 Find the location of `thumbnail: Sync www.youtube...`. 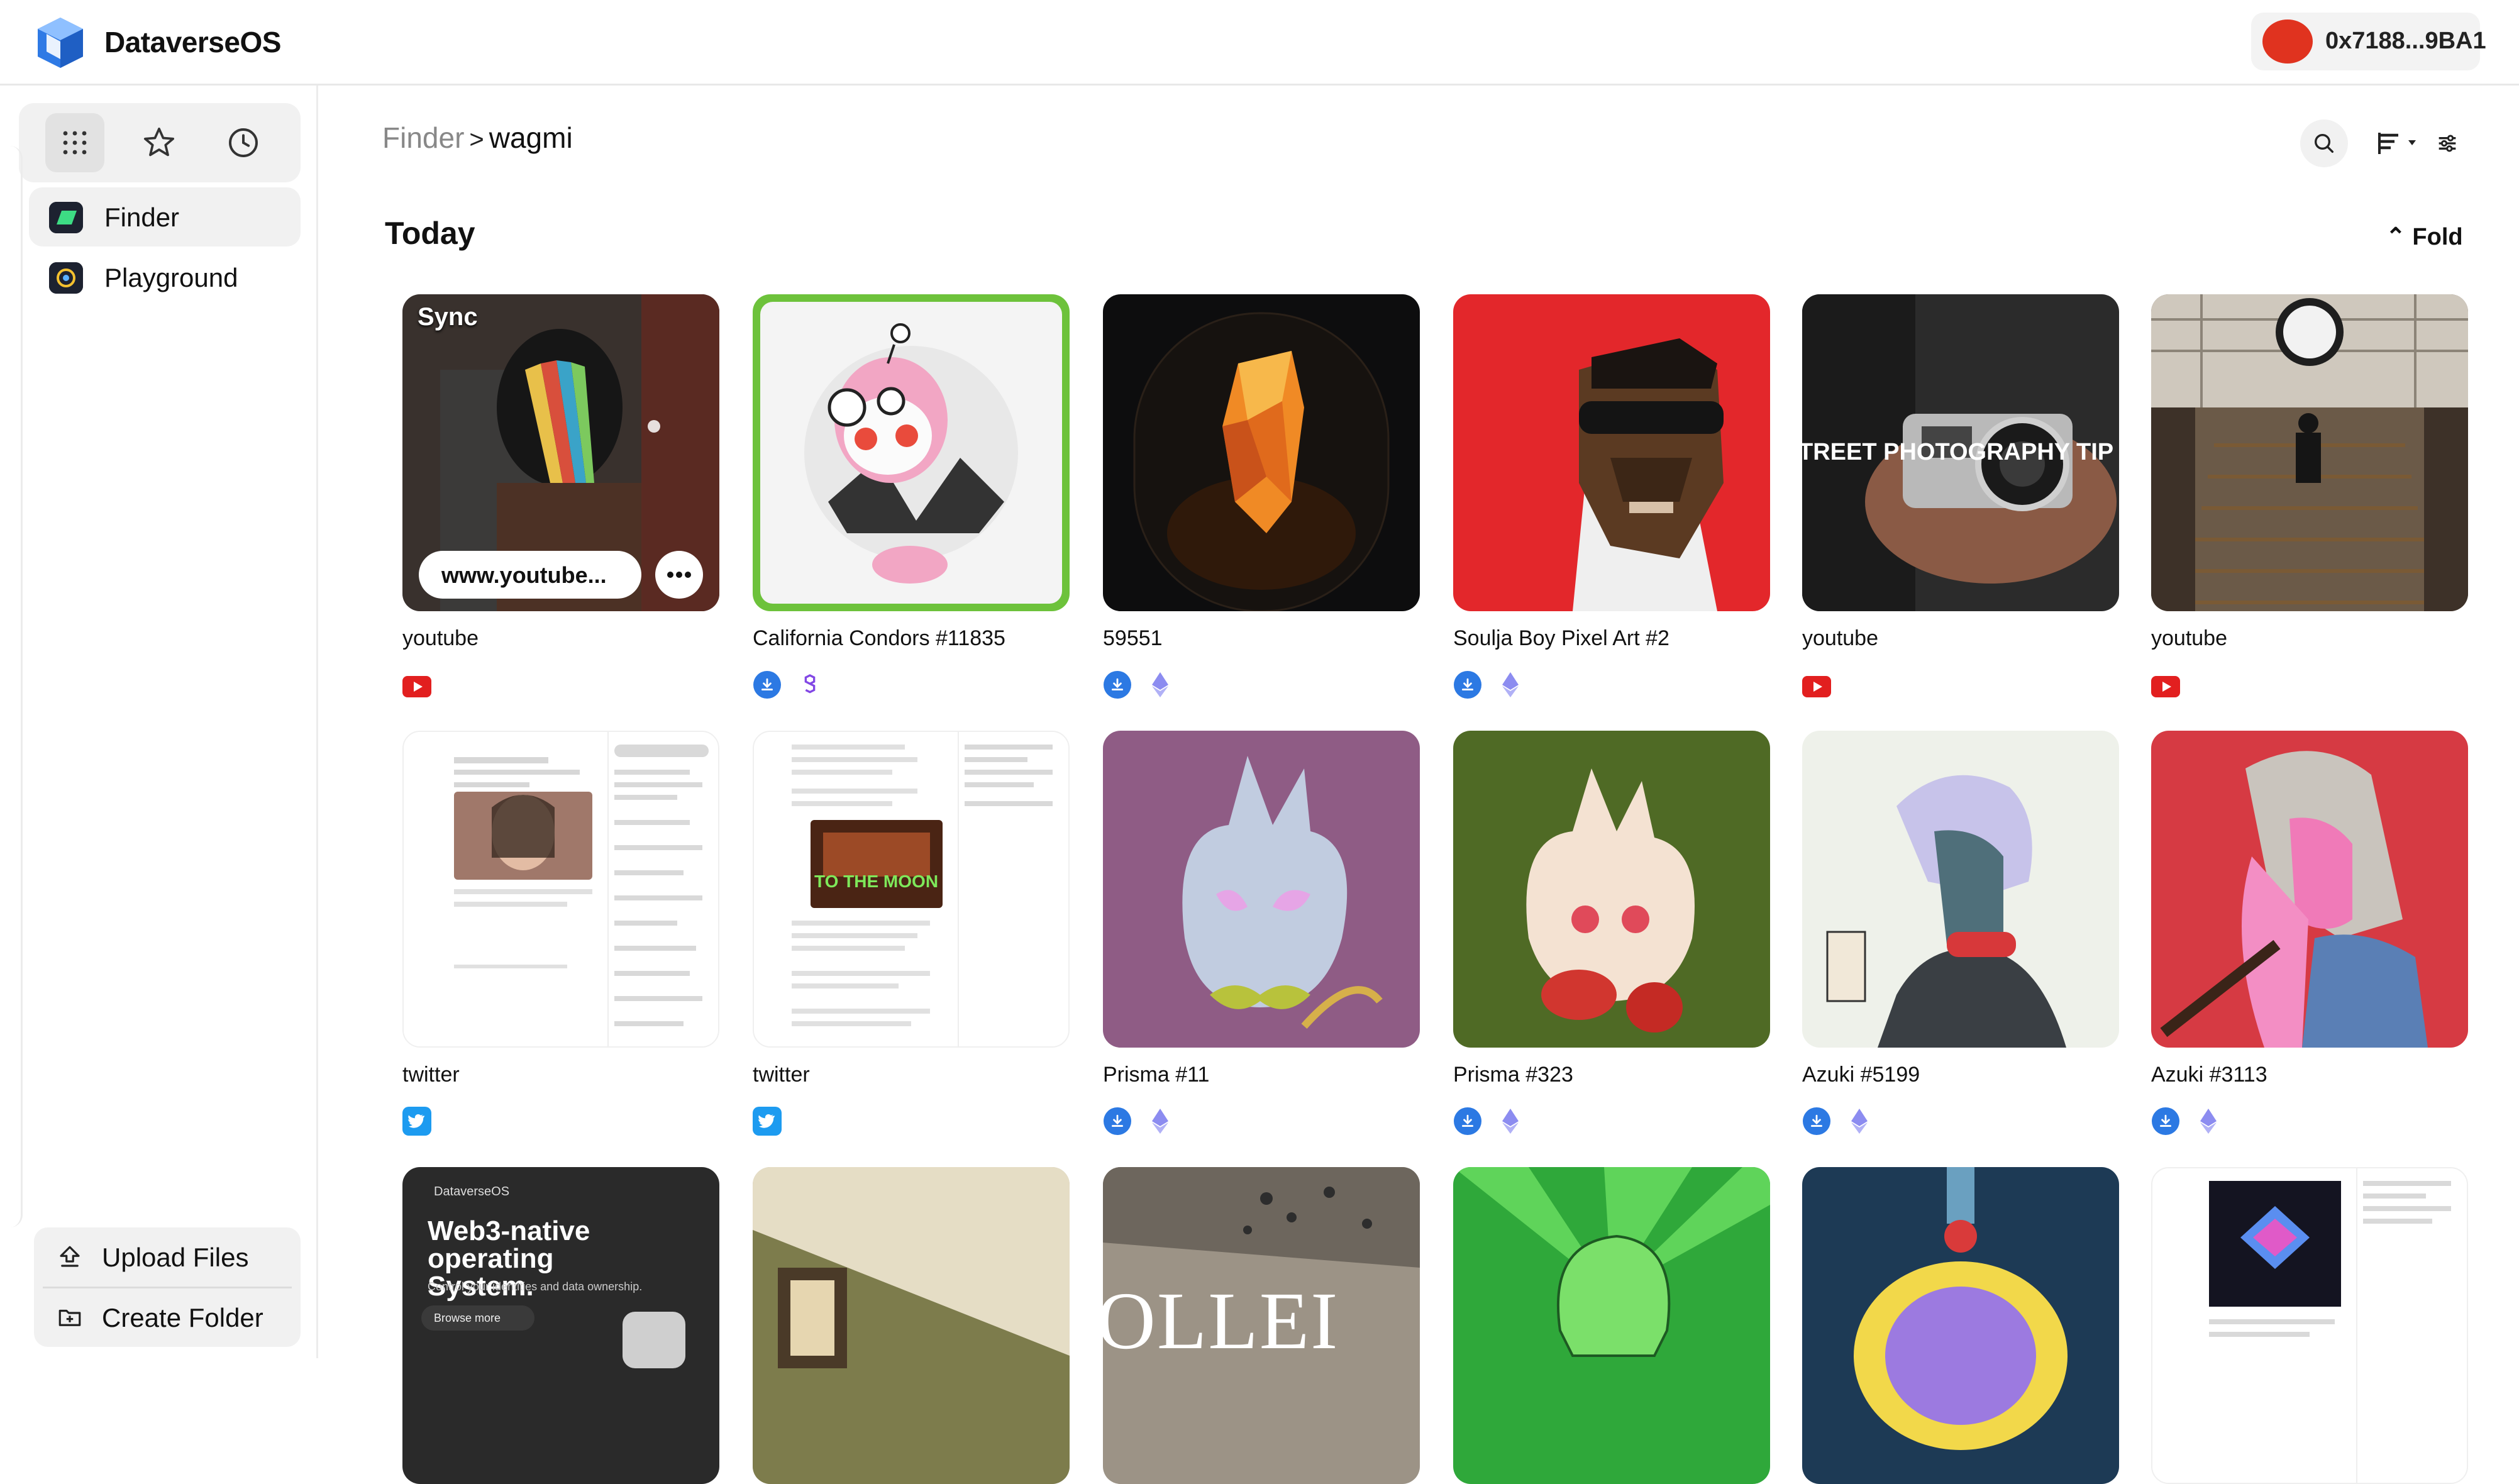

thumbnail: Sync www.youtube... is located at coordinates (560, 452).